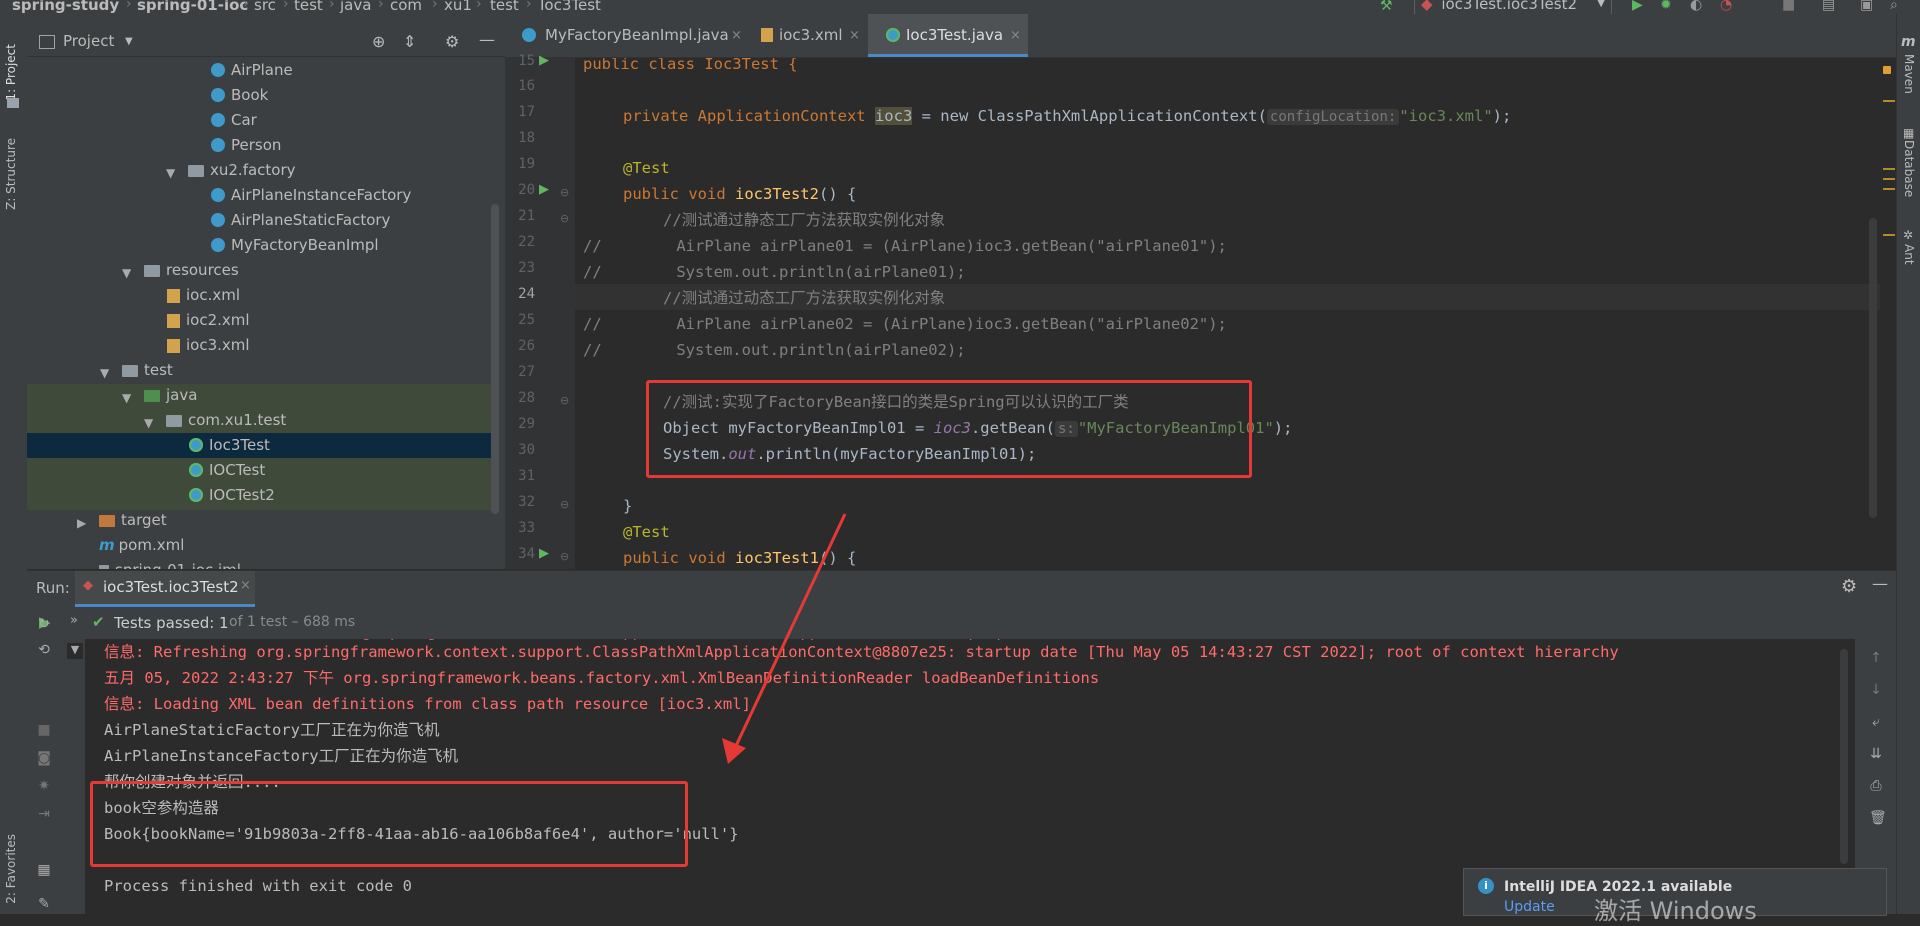  I want to click on expand-toolbar-icon: », so click(74, 620).